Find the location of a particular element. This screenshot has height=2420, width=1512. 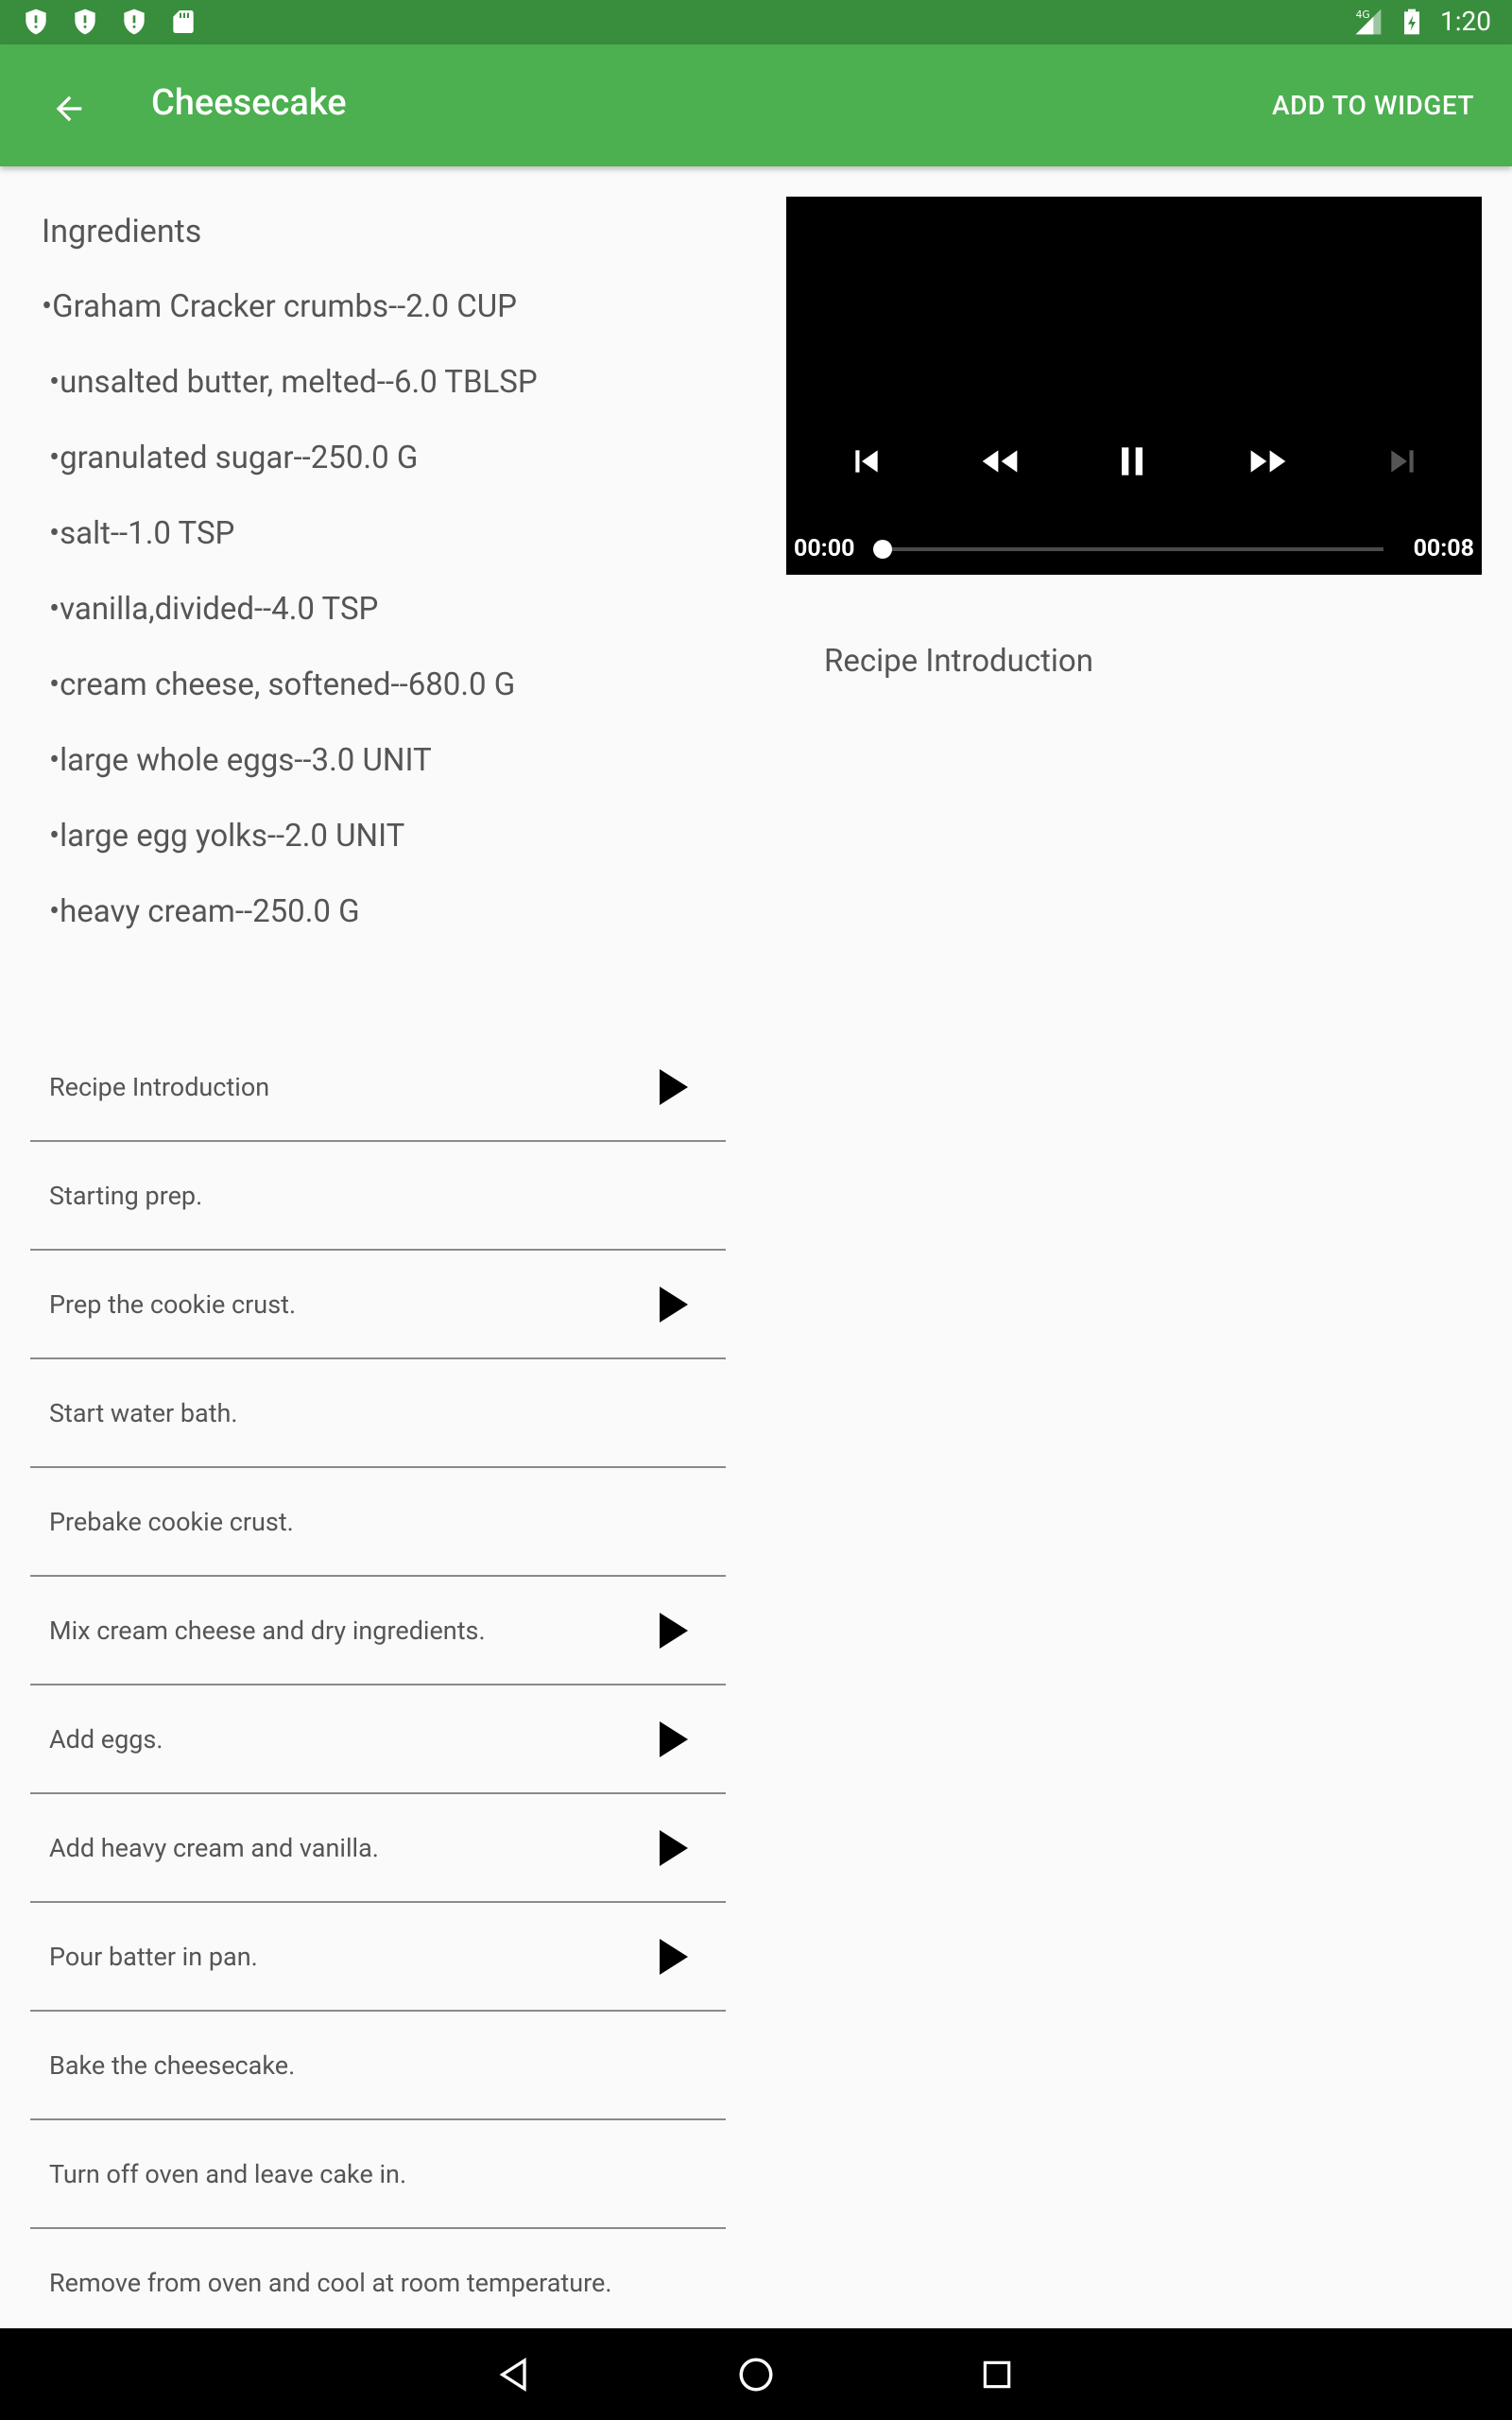

step-label: Add eggs. is located at coordinates (106, 1739).